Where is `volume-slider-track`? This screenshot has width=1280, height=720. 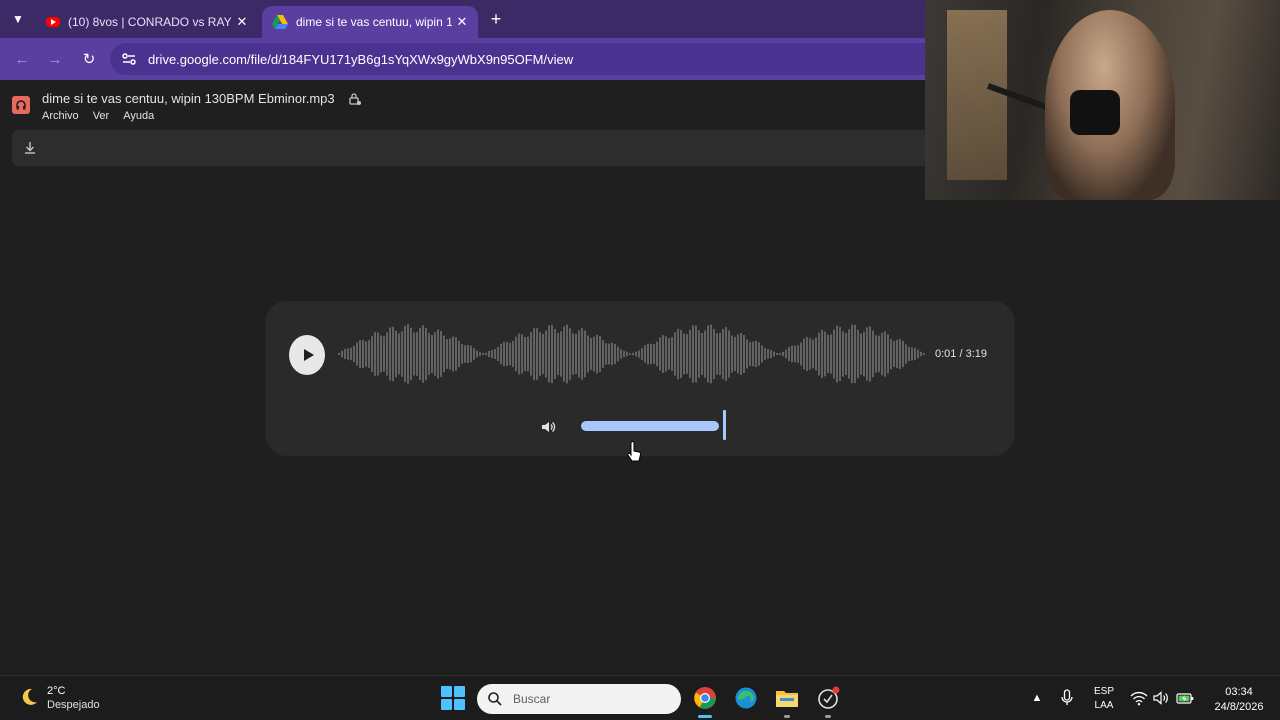 volume-slider-track is located at coordinates (650, 426).